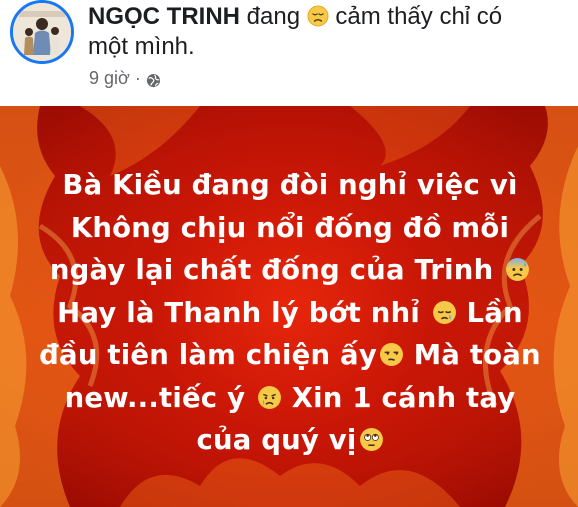 The width and height of the screenshot is (578, 507). I want to click on eye-roll-face-icon, so click(371, 436).